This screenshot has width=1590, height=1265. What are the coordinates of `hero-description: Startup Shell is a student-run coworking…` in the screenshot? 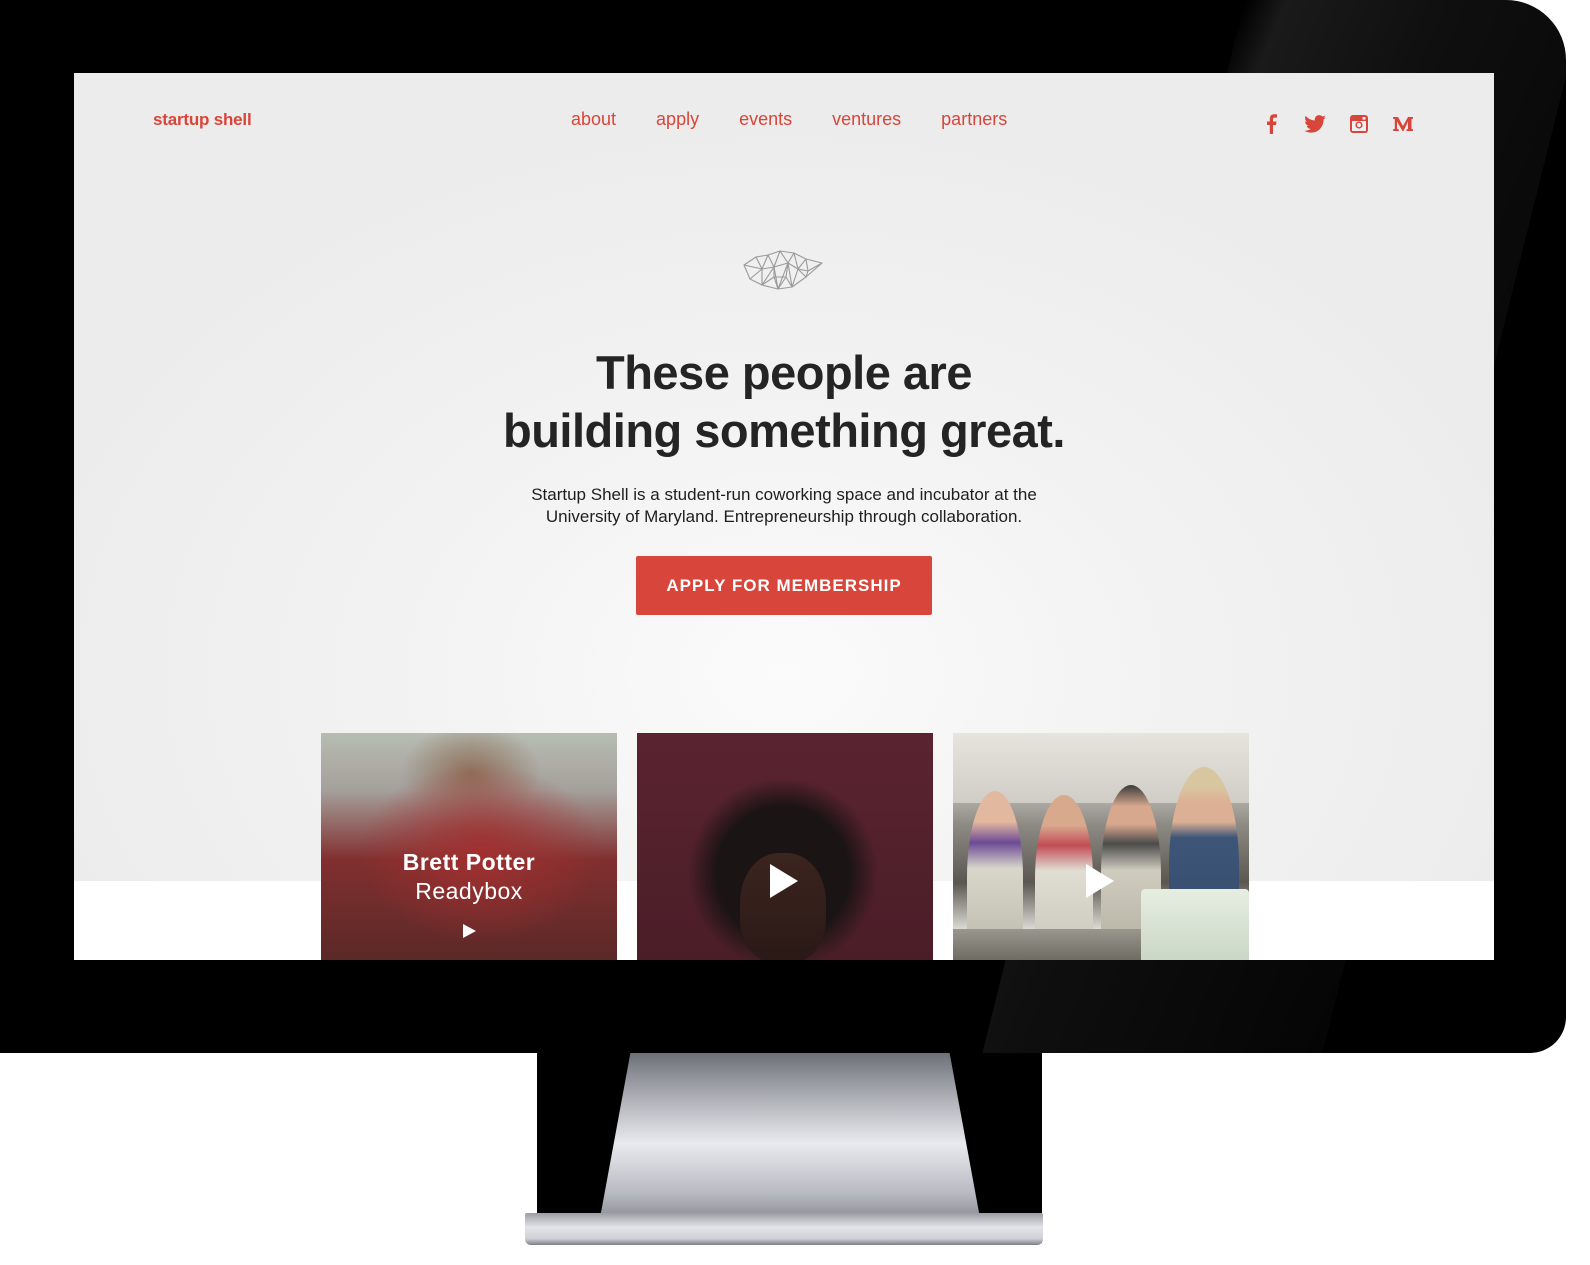 It's located at (784, 506).